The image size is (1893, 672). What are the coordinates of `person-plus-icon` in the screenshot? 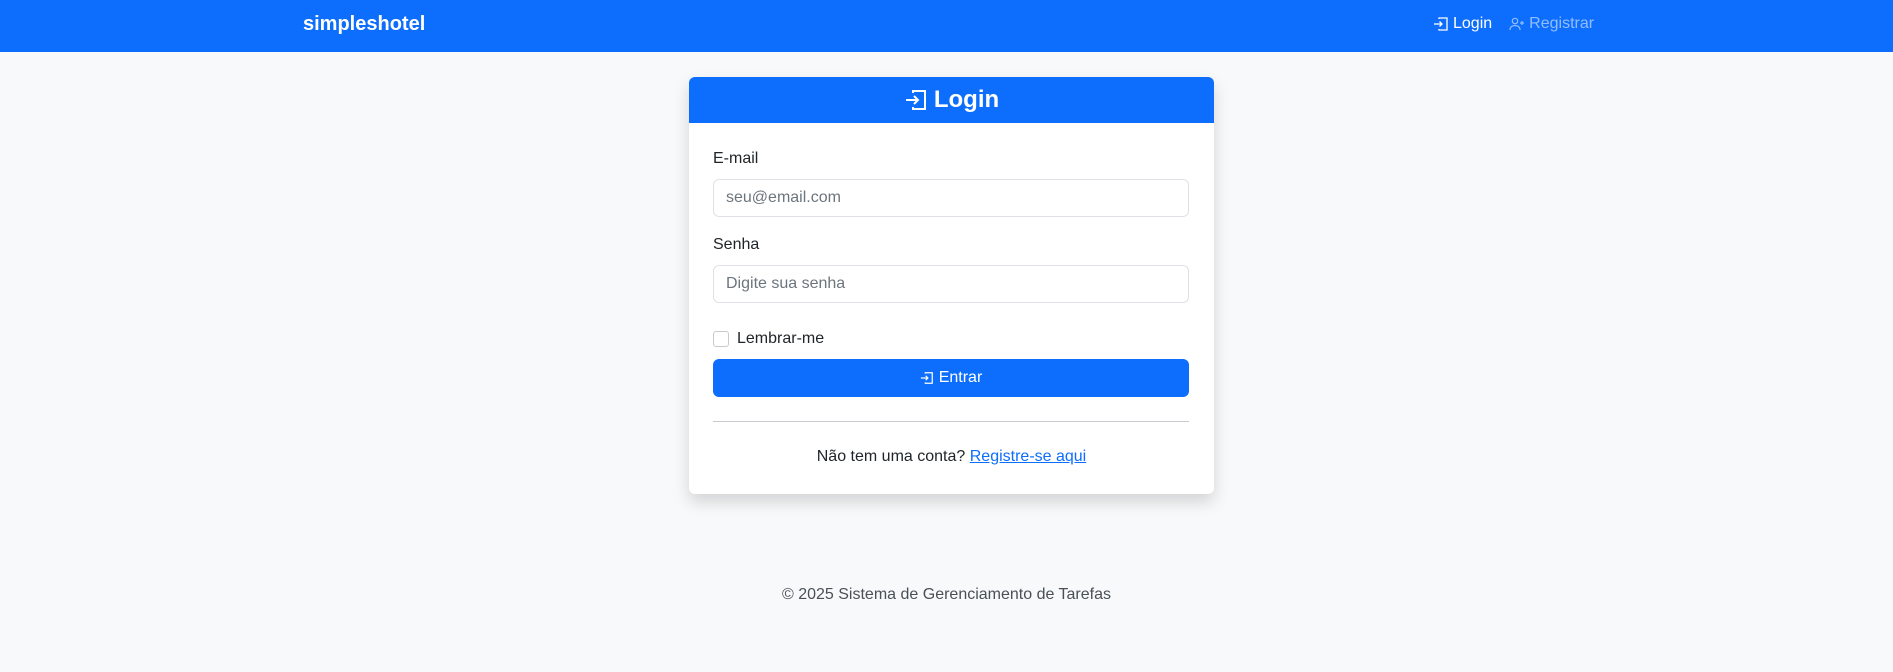 It's located at (1517, 24).